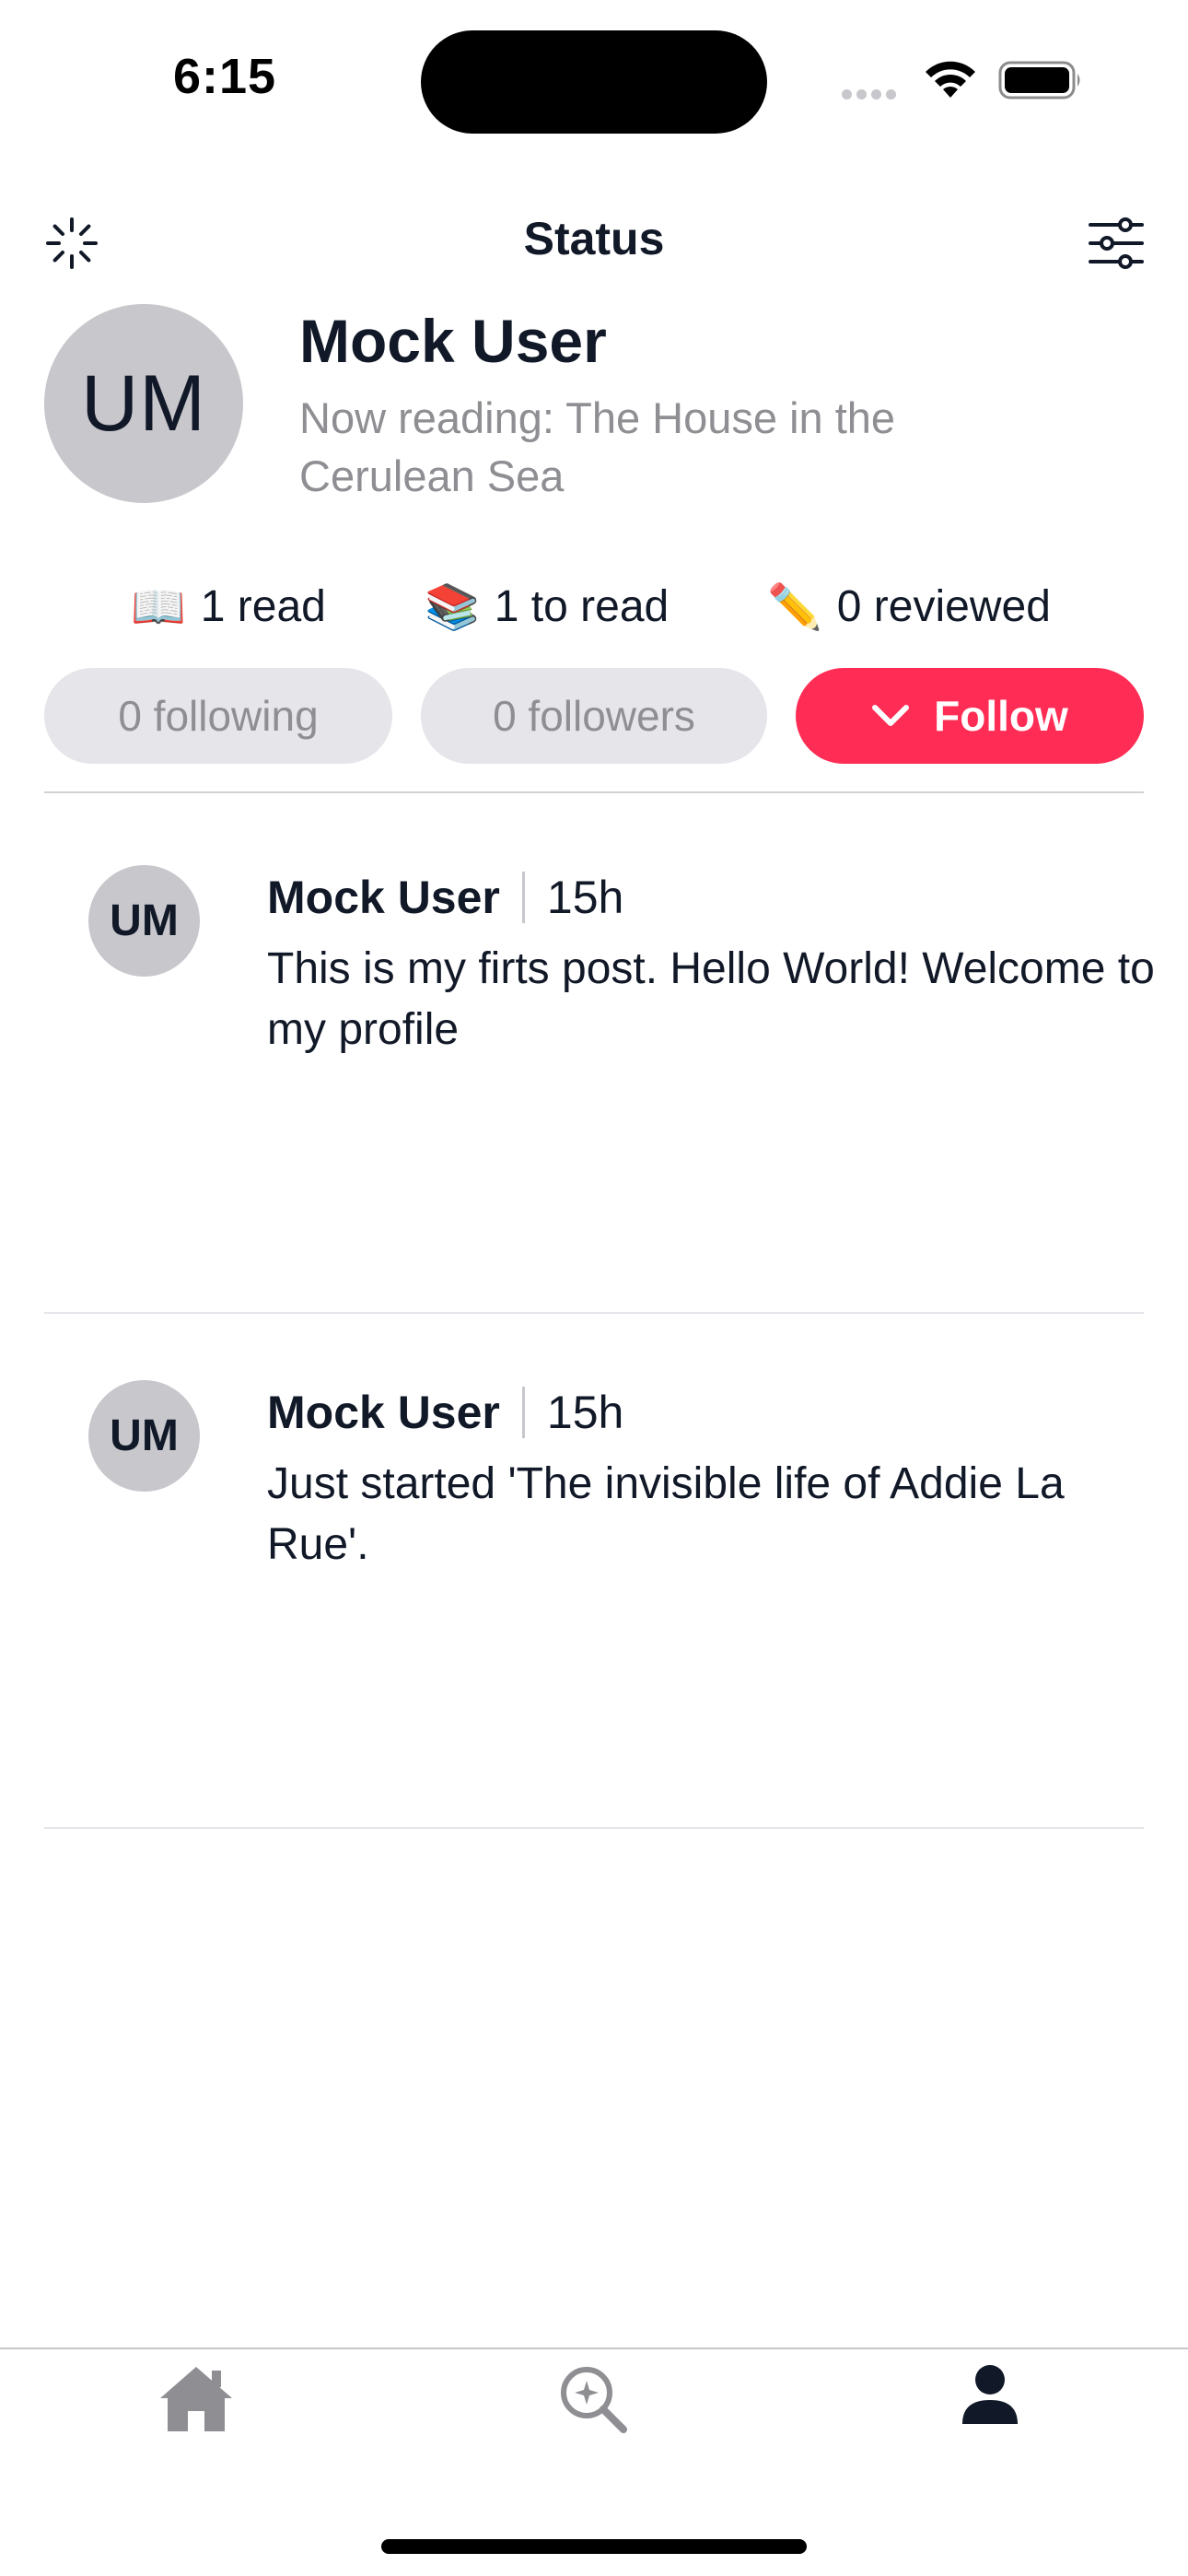 Image resolution: width=1188 pixels, height=2576 pixels. I want to click on chevron-down-icon, so click(891, 715).